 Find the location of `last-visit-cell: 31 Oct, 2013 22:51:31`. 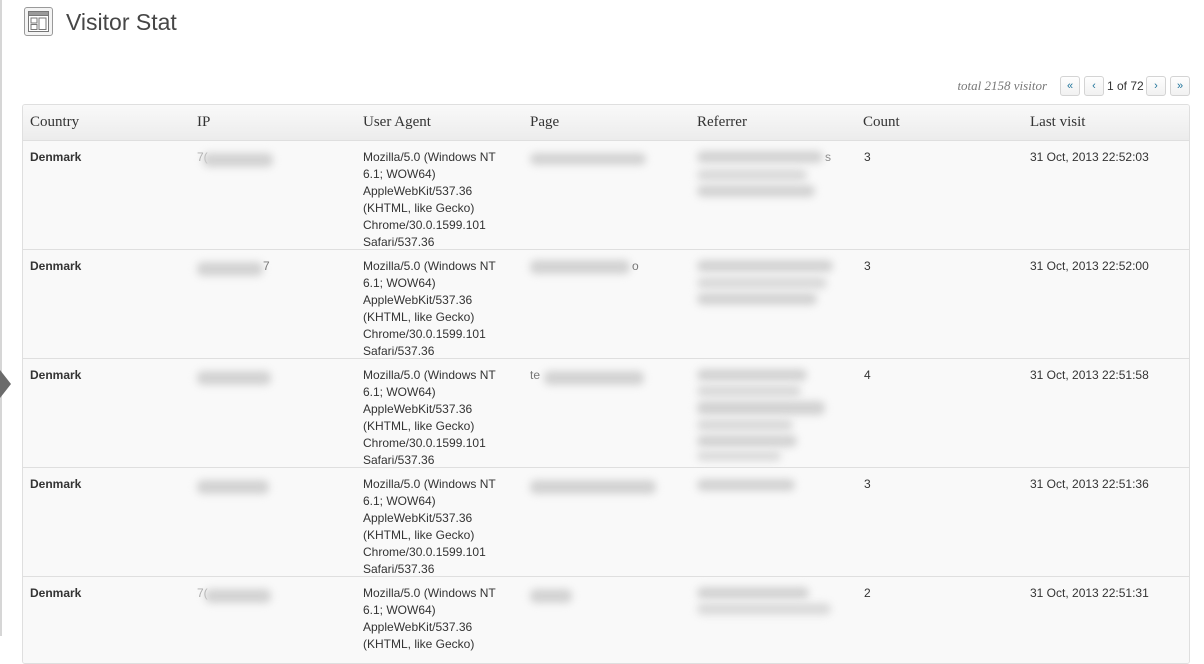

last-visit-cell: 31 Oct, 2013 22:51:31 is located at coordinates (1089, 593).